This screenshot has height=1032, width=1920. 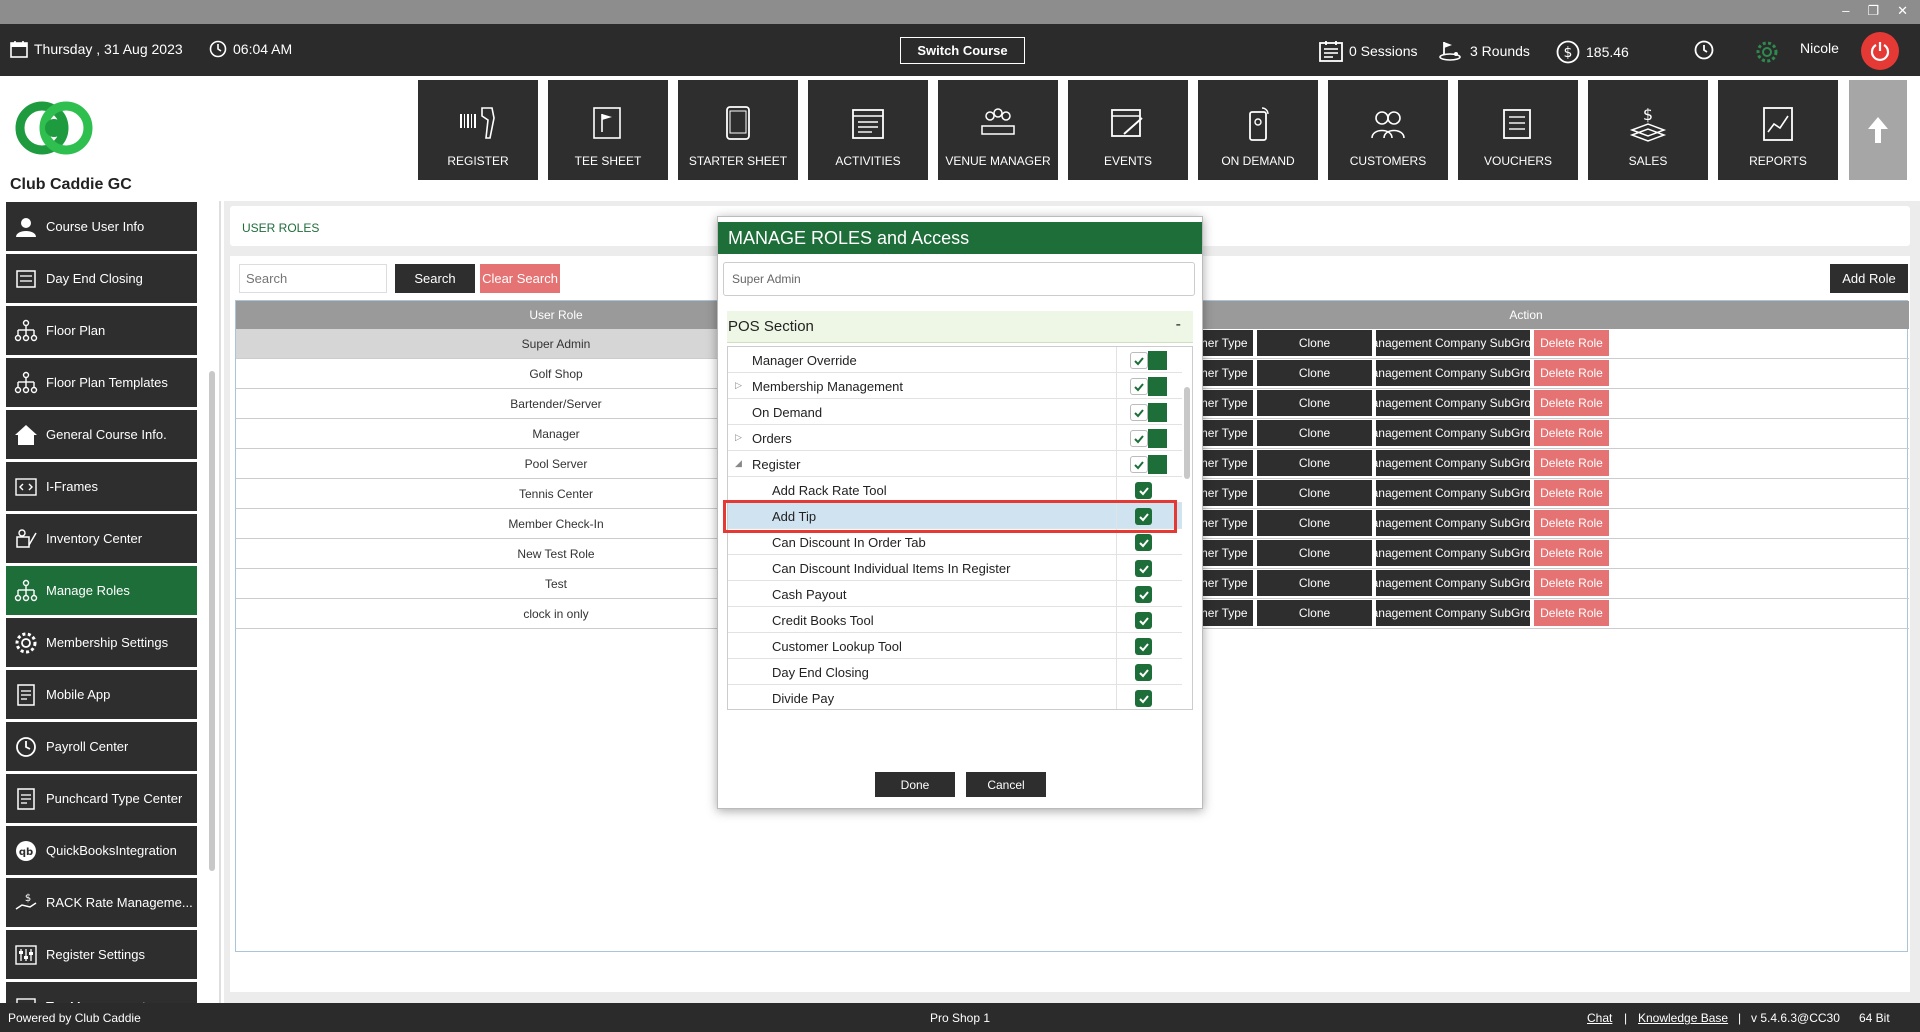 I want to click on nav-tile-events: EVENTS, so click(x=1128, y=130).